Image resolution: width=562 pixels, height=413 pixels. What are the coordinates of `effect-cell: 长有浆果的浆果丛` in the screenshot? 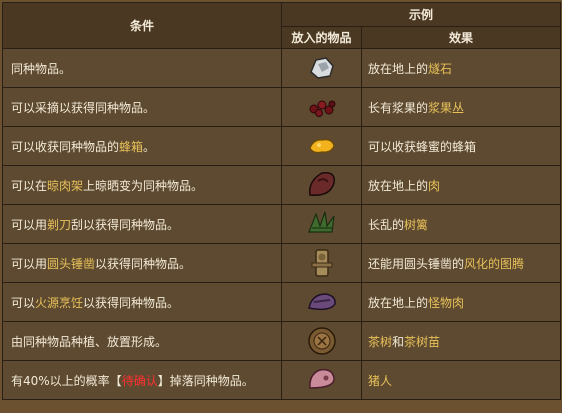 It's located at (461, 107).